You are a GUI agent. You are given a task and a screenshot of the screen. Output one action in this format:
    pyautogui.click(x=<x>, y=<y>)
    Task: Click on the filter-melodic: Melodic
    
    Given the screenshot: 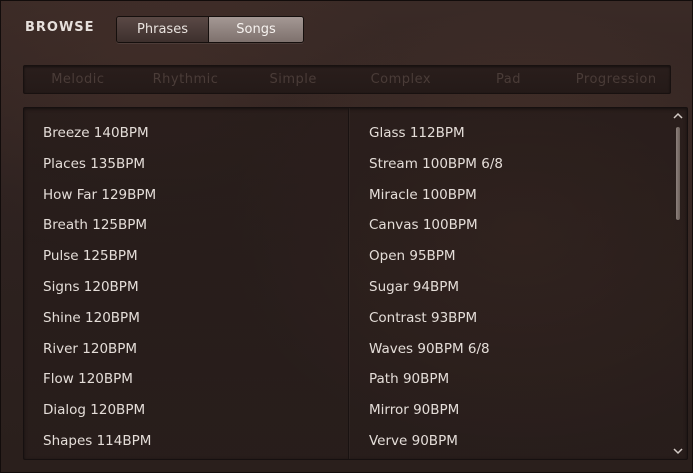 What is the action you would take?
    pyautogui.click(x=78, y=79)
    